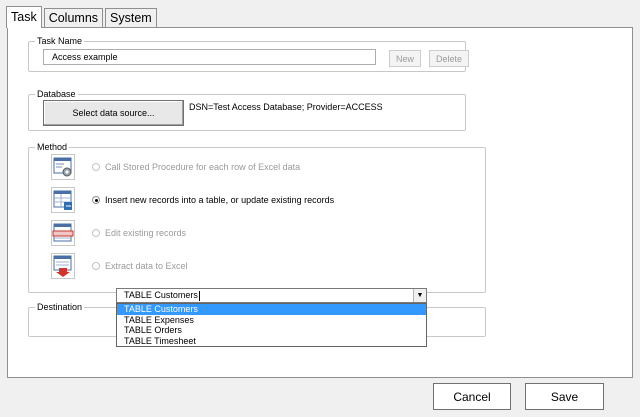 The width and height of the screenshot is (640, 417). Describe the element at coordinates (73, 18) in the screenshot. I see `tab-columns: Columns` at that location.